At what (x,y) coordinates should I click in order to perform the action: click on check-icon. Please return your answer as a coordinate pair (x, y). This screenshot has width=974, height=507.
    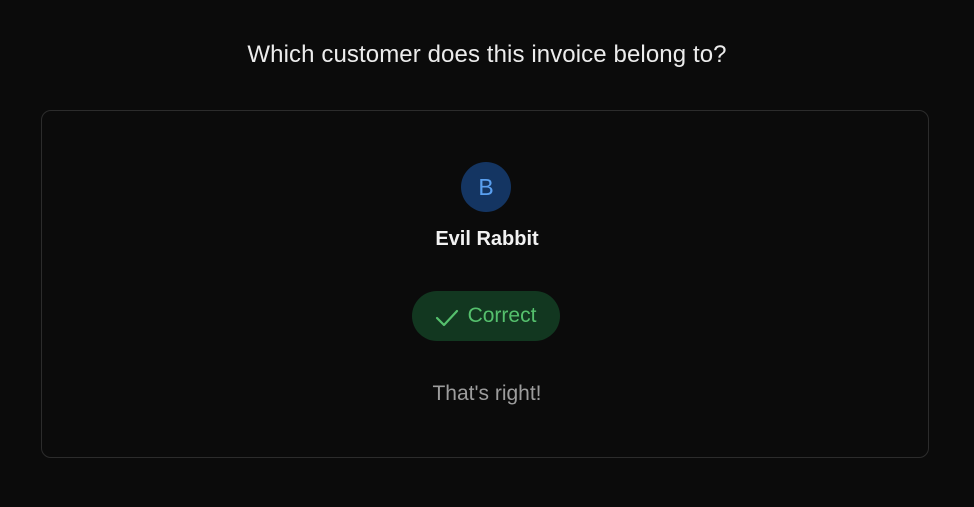
    Looking at the image, I should click on (447, 318).